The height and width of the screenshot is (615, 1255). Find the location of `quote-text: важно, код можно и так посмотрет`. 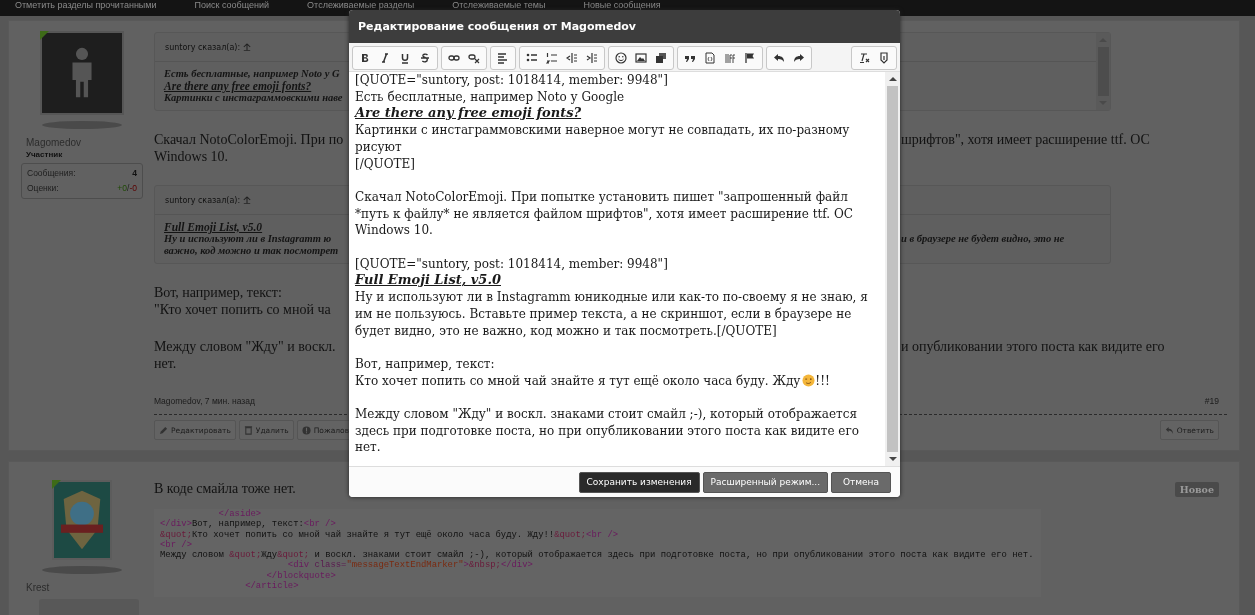

quote-text: важно, код можно и так посмотрет is located at coordinates (252, 251).